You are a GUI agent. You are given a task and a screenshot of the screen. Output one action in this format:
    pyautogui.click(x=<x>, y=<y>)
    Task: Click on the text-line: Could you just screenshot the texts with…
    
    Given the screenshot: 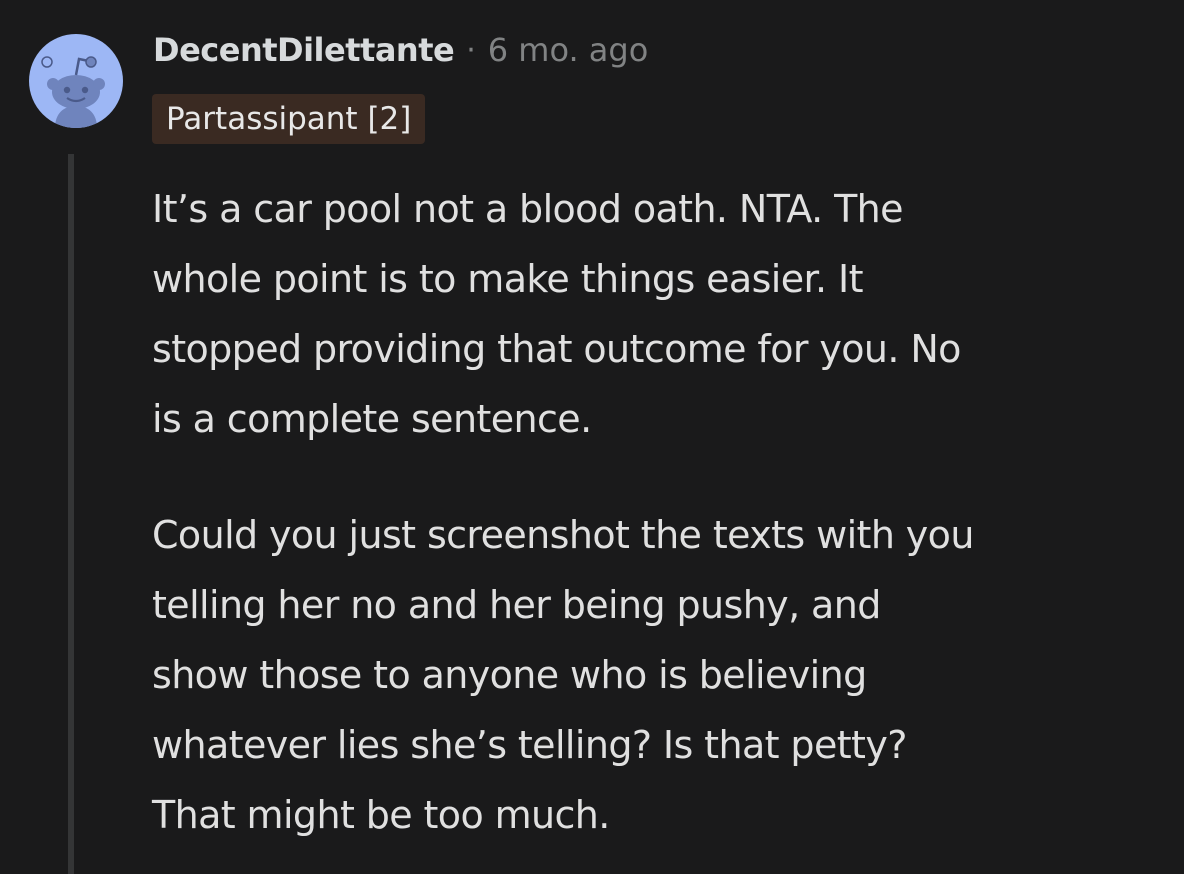 What is the action you would take?
    pyautogui.click(x=563, y=535)
    